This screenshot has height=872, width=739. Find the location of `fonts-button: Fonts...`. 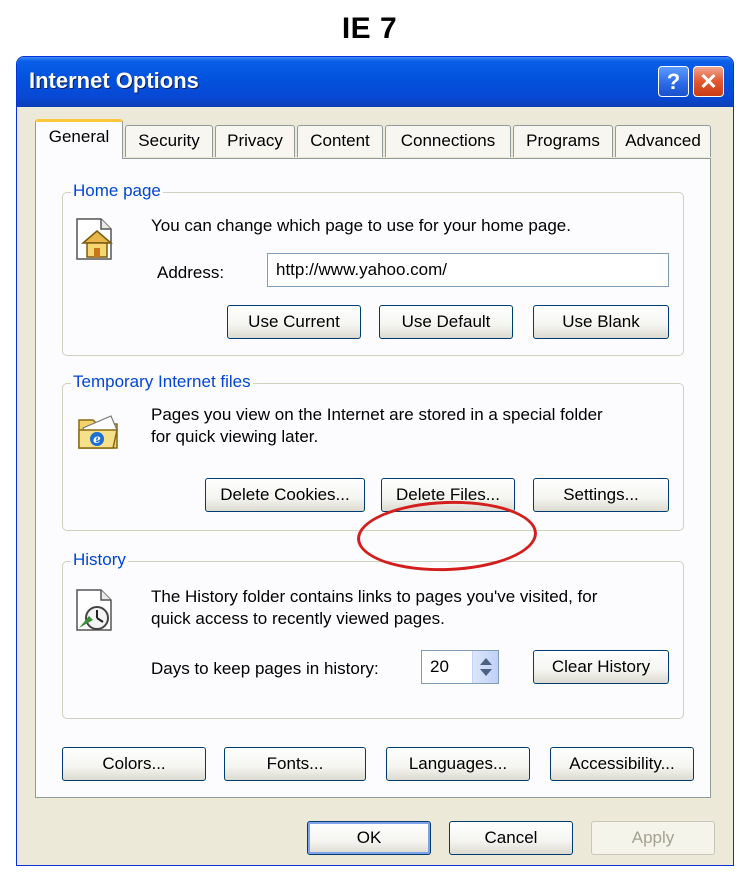

fonts-button: Fonts... is located at coordinates (295, 764).